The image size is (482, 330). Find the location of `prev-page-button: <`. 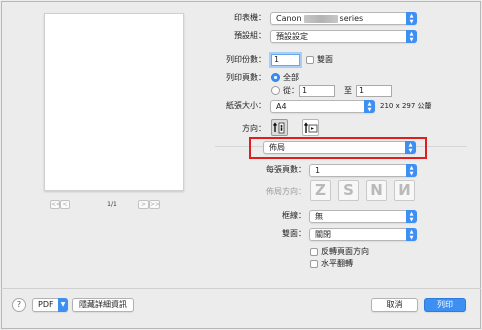

prev-page-button: < is located at coordinates (65, 204).